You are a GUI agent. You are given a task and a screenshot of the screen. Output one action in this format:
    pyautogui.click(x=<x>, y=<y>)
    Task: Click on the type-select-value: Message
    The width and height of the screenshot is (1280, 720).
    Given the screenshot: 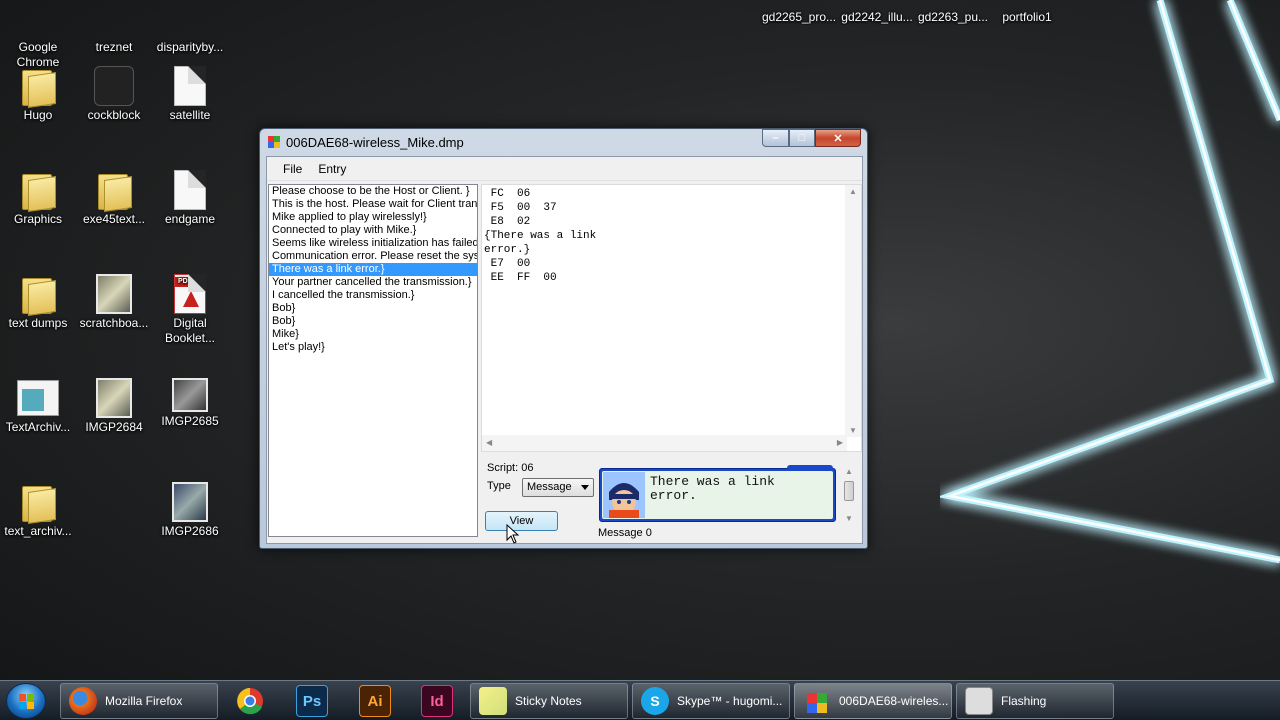 What is the action you would take?
    pyautogui.click(x=549, y=487)
    